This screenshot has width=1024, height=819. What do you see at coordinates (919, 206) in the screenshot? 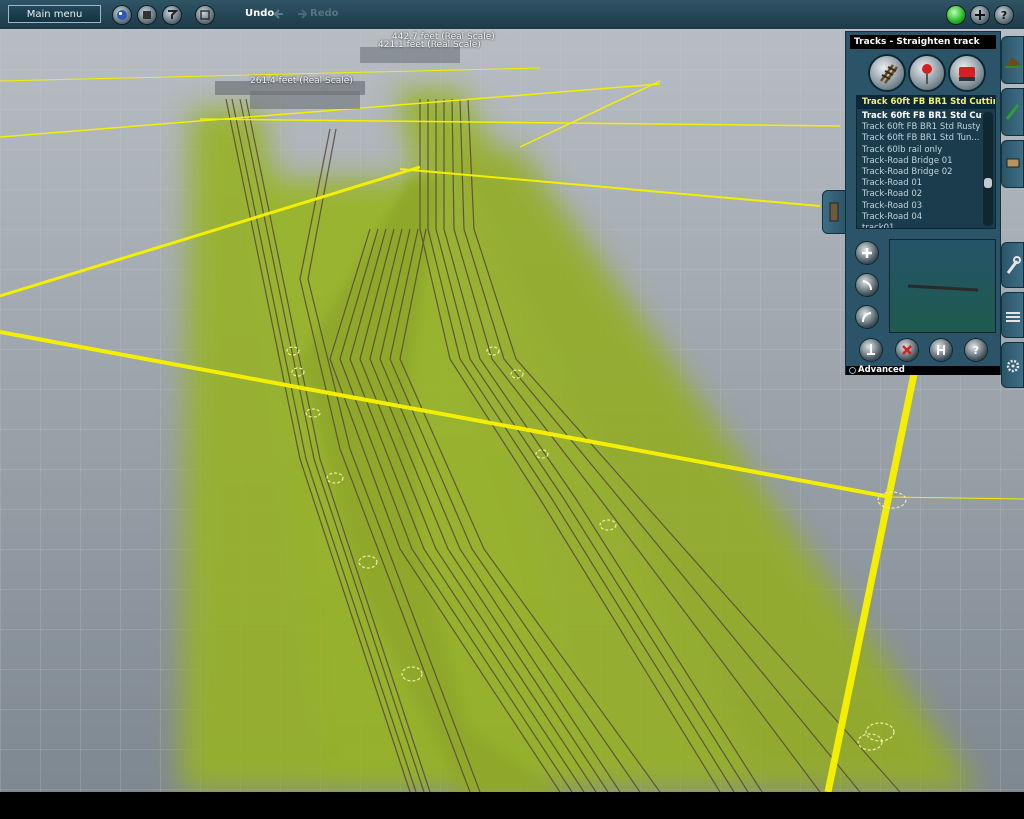
I see `list-item: Track-Road 03` at bounding box center [919, 206].